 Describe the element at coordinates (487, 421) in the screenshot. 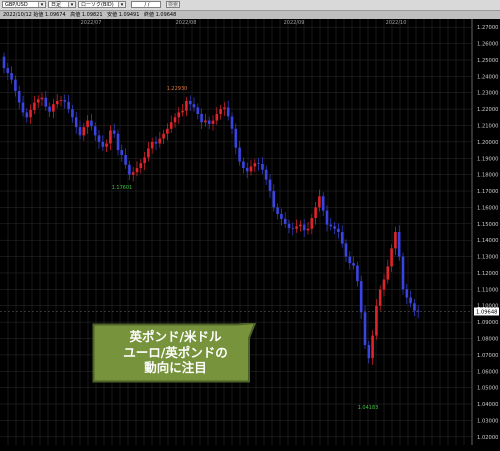

I see `y-tick-label: 1.03000` at that location.